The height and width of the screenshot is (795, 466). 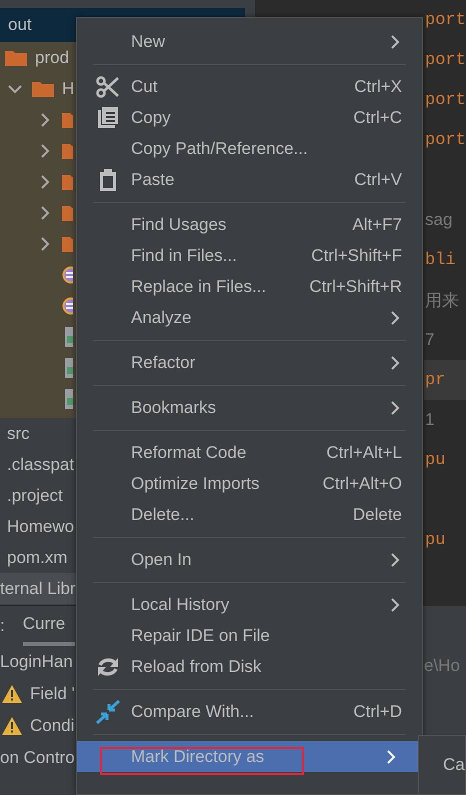 I want to click on tree-item-label: prod, so click(x=52, y=58).